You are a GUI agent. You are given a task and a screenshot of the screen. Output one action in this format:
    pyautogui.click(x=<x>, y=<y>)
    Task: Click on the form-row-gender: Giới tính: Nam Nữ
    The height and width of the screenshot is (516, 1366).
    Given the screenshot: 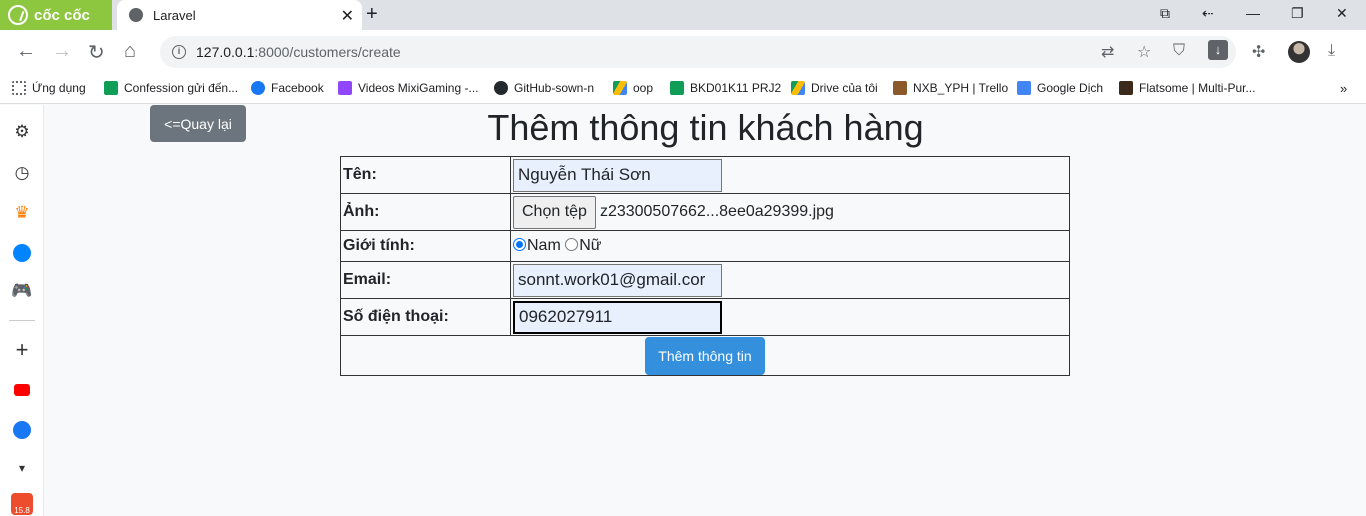 What is the action you would take?
    pyautogui.click(x=705, y=246)
    